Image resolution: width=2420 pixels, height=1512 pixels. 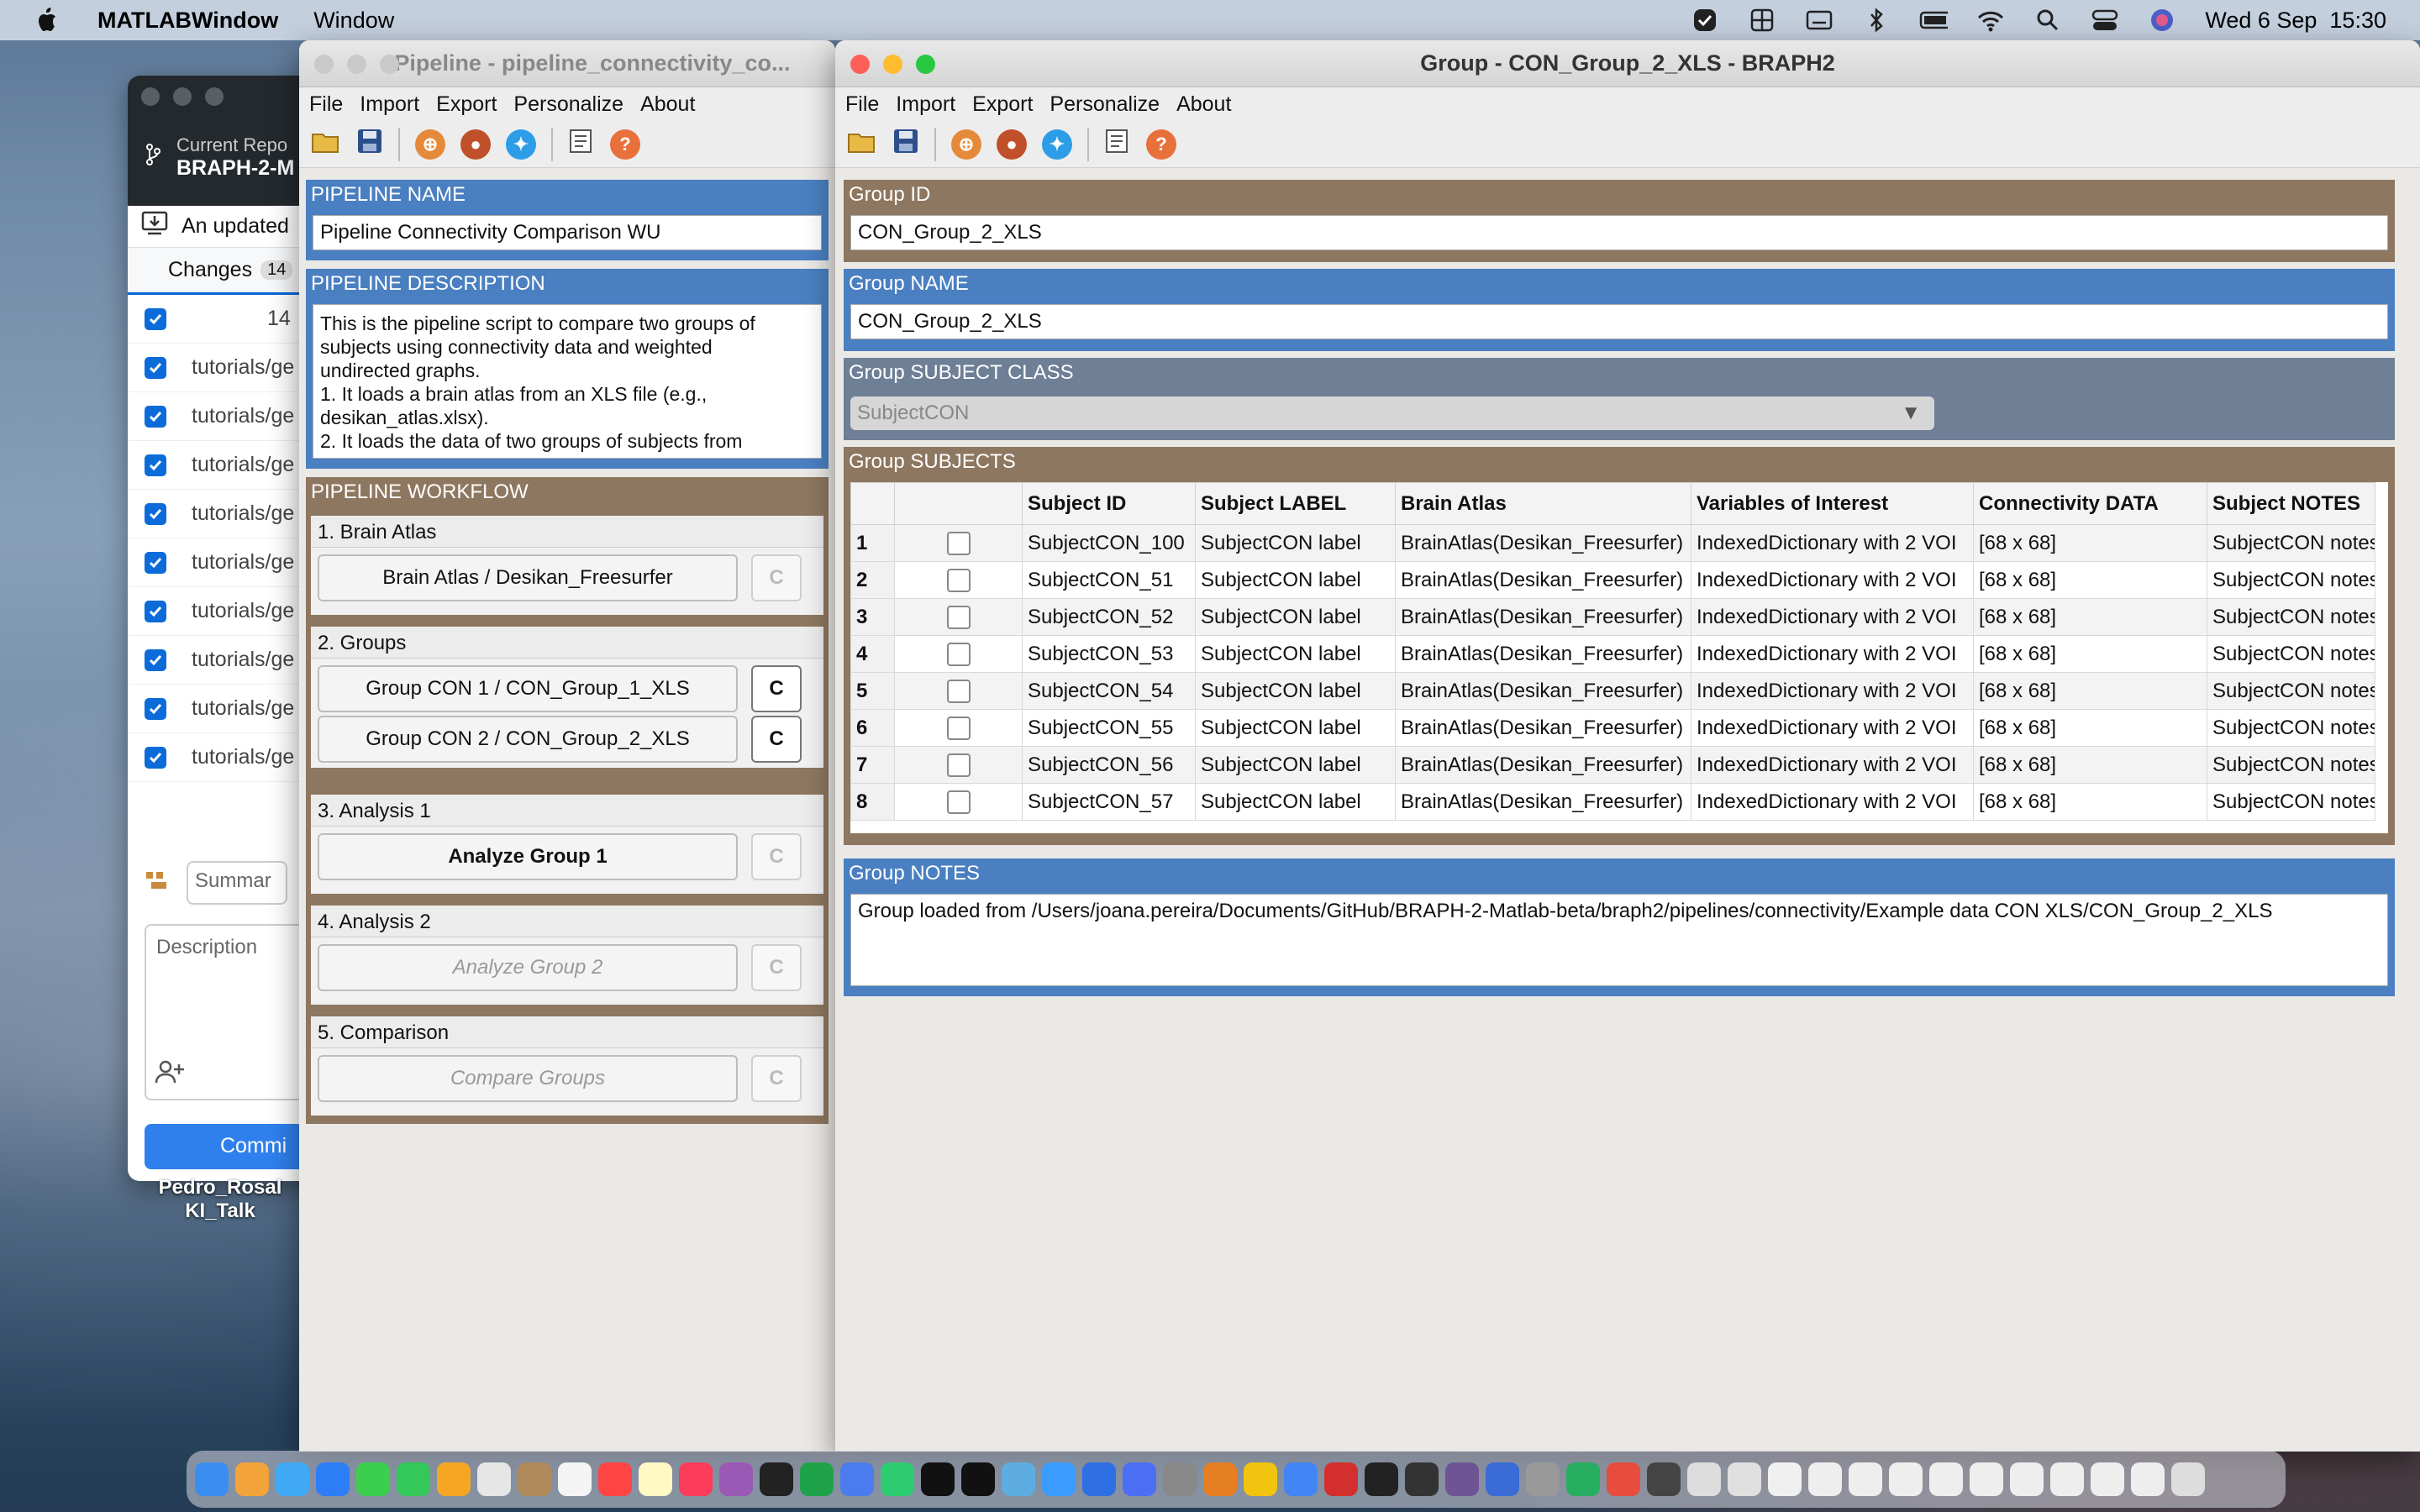 What do you see at coordinates (2291, 503) in the screenshot?
I see `column-header: Subject NOTES` at bounding box center [2291, 503].